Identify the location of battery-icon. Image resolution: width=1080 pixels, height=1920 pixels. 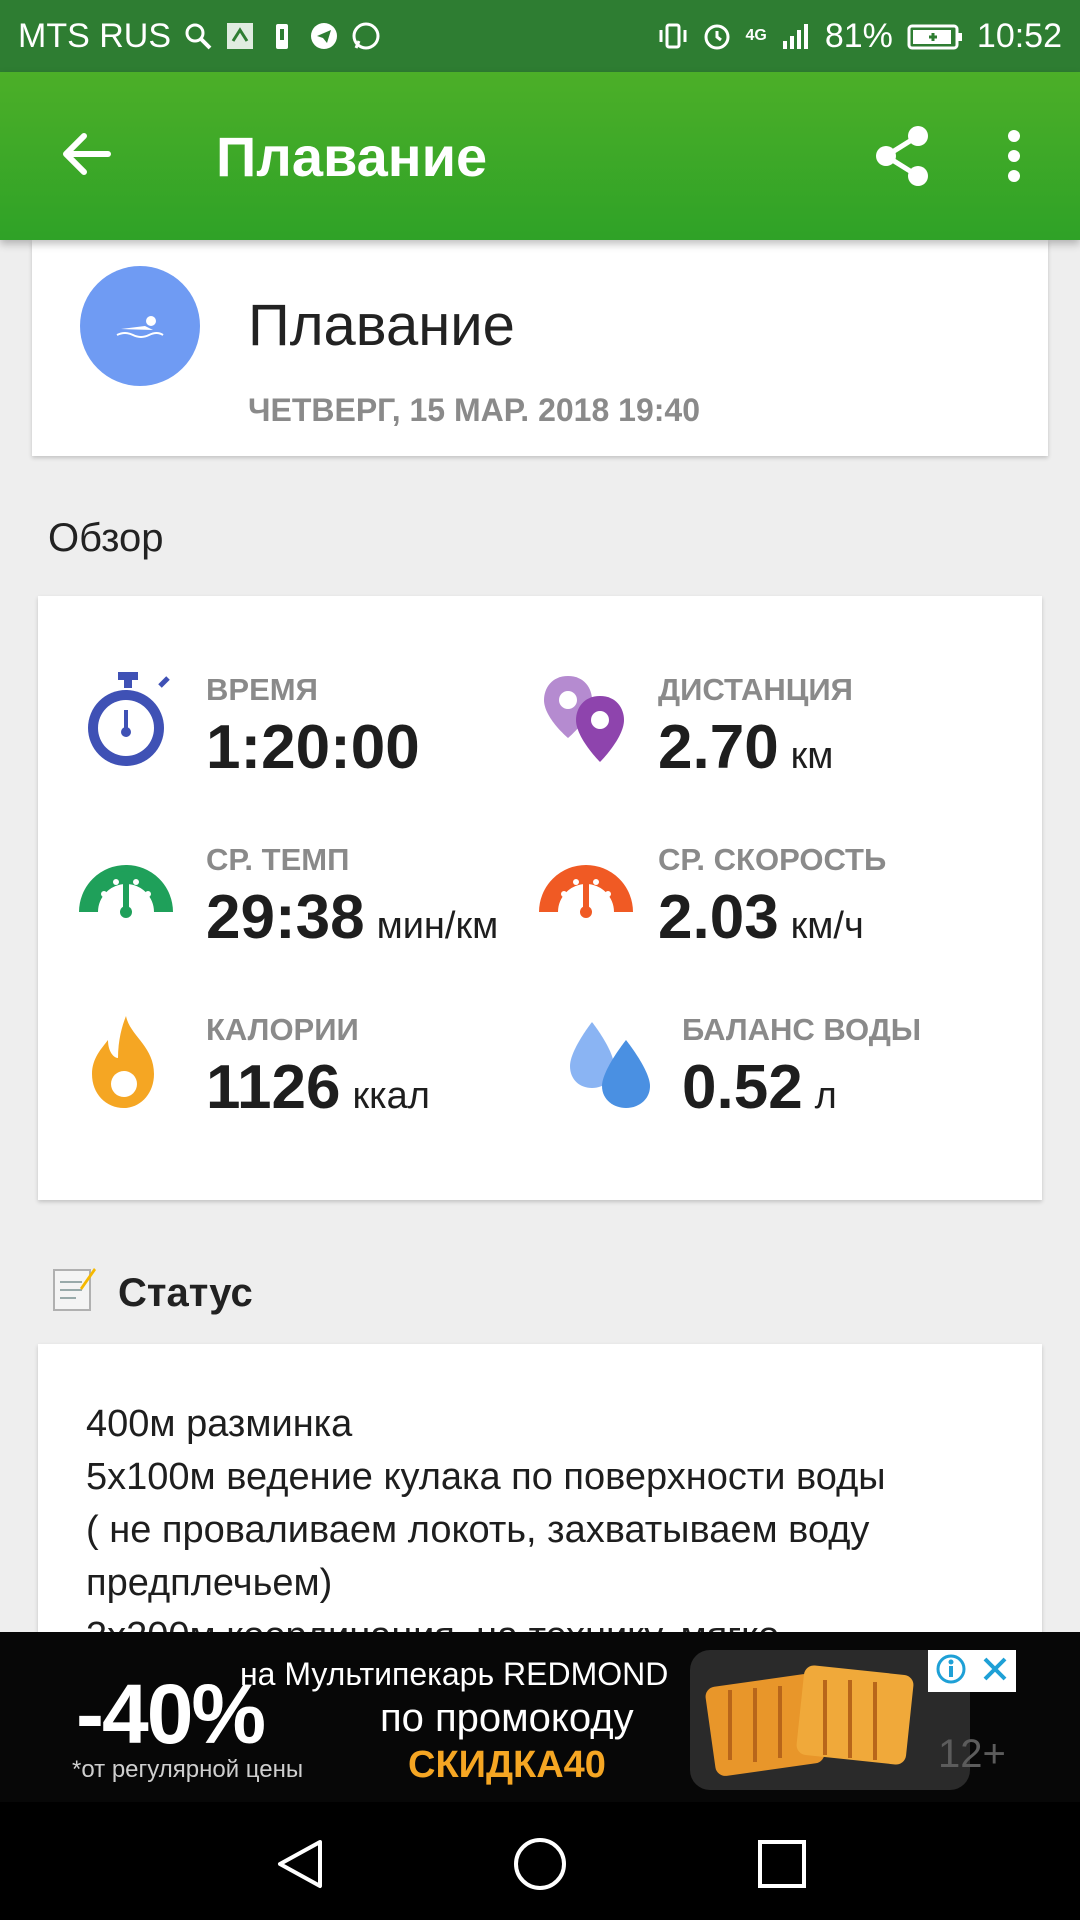
(935, 36).